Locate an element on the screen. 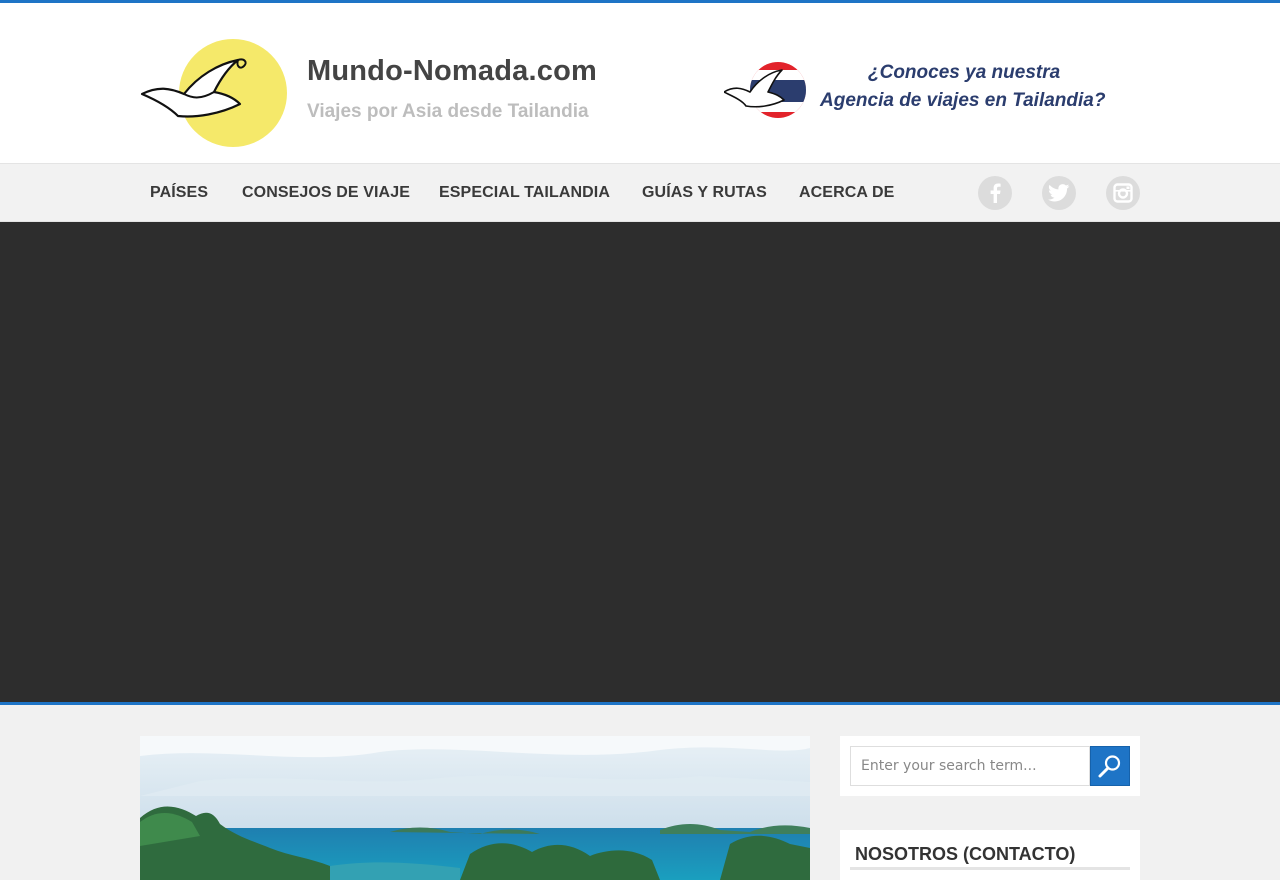 The image size is (1280, 880). bird-thai-flag-icon is located at coordinates (765, 90).